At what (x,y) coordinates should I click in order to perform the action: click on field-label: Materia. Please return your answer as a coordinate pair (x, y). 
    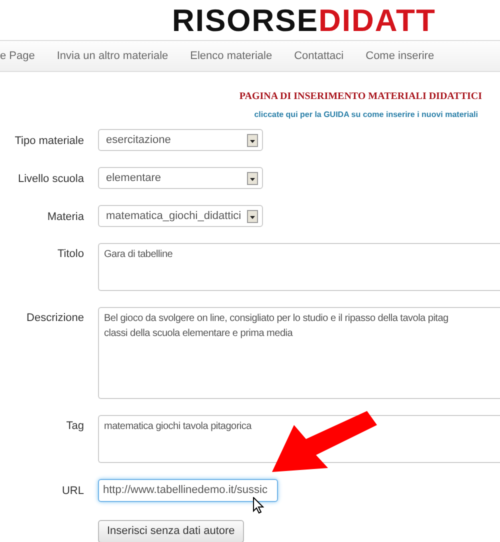
    Looking at the image, I should click on (65, 217).